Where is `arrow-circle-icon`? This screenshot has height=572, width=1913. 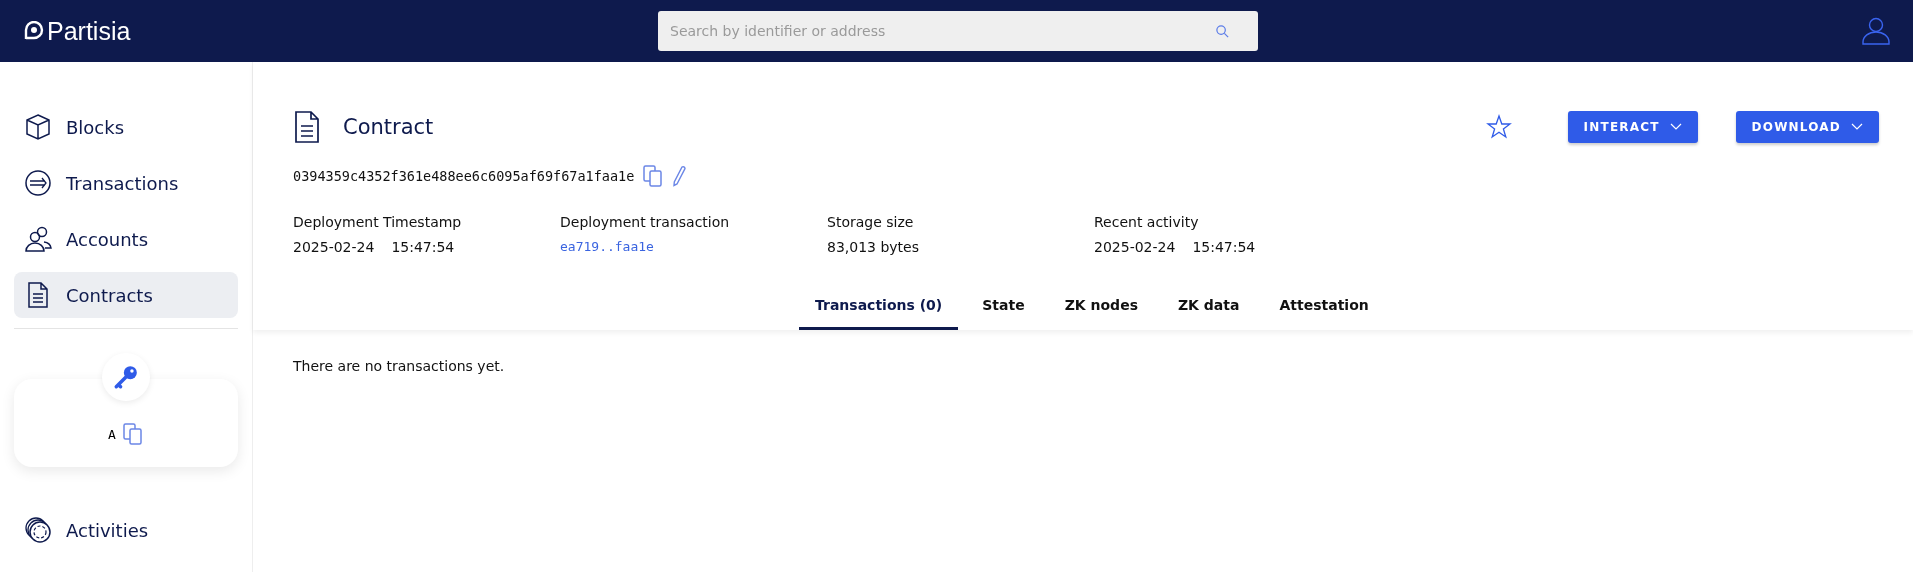 arrow-circle-icon is located at coordinates (38, 183).